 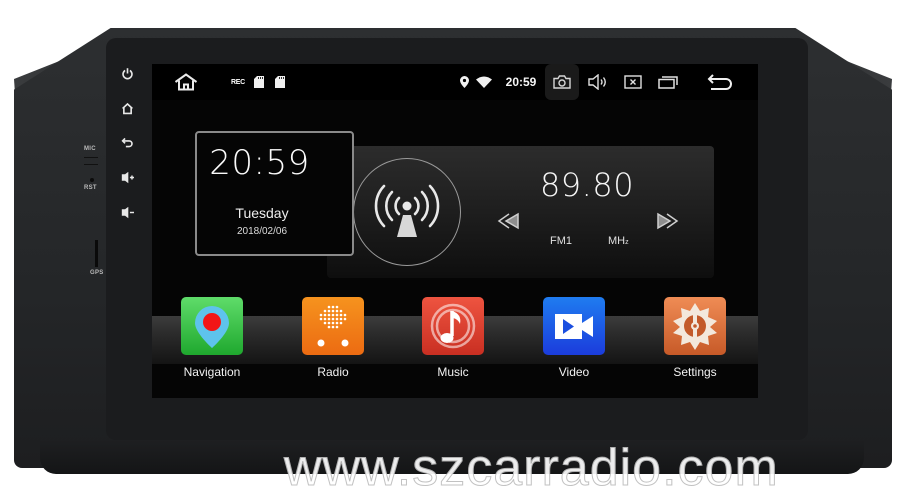 What do you see at coordinates (521, 82) in the screenshot?
I see `statusbar-time: 20:59` at bounding box center [521, 82].